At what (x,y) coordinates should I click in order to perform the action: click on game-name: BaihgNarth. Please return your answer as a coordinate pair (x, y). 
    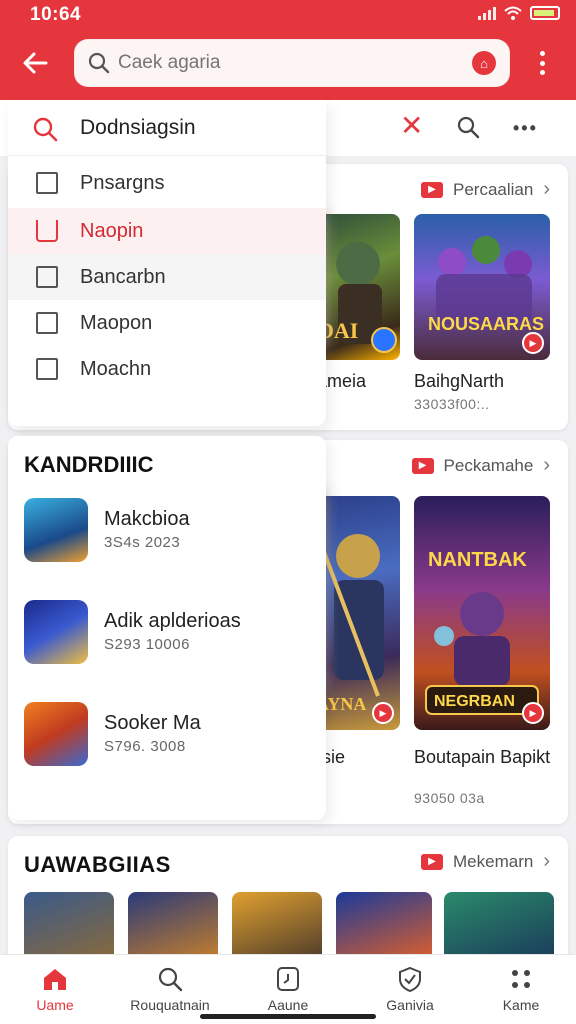
    Looking at the image, I should click on (459, 381).